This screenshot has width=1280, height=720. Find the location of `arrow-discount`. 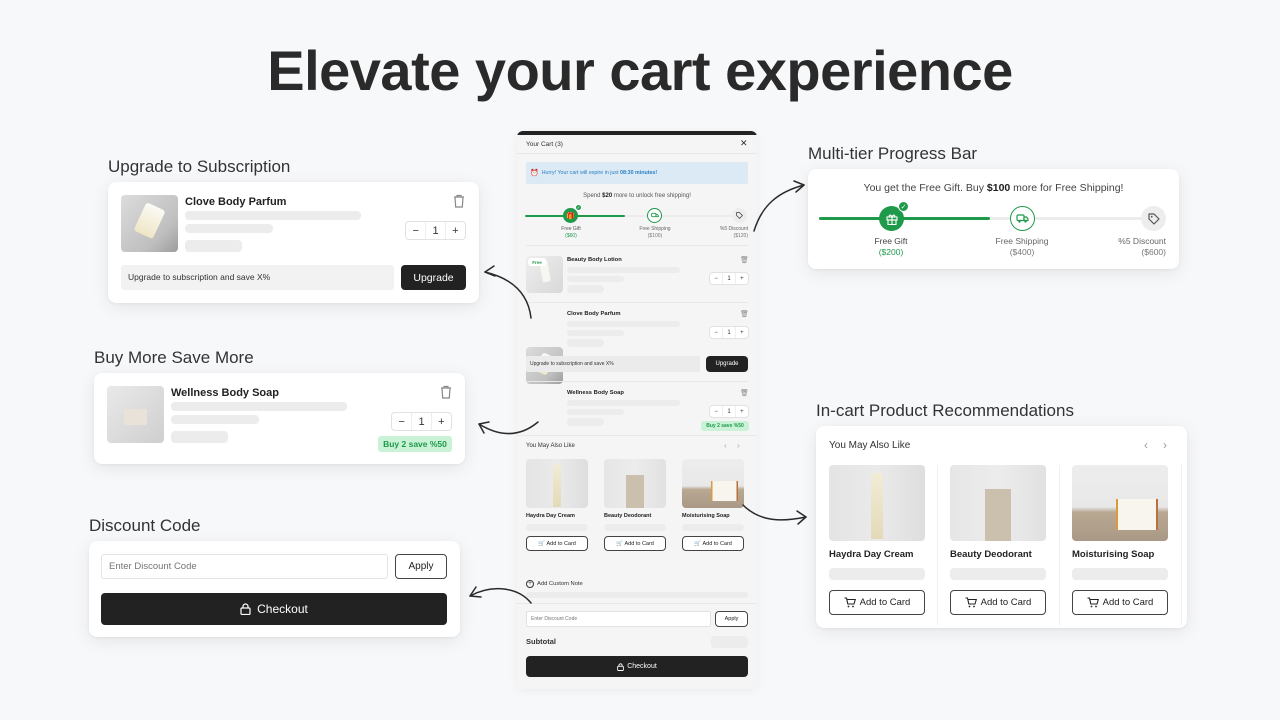

arrow-discount is located at coordinates (500, 595).